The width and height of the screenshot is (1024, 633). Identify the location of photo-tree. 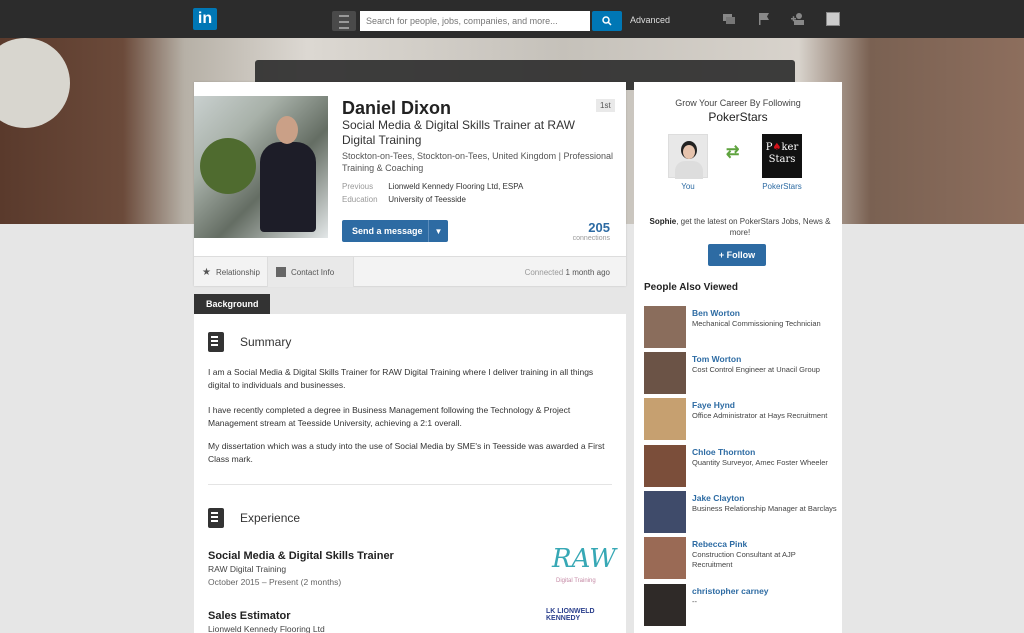
(228, 166).